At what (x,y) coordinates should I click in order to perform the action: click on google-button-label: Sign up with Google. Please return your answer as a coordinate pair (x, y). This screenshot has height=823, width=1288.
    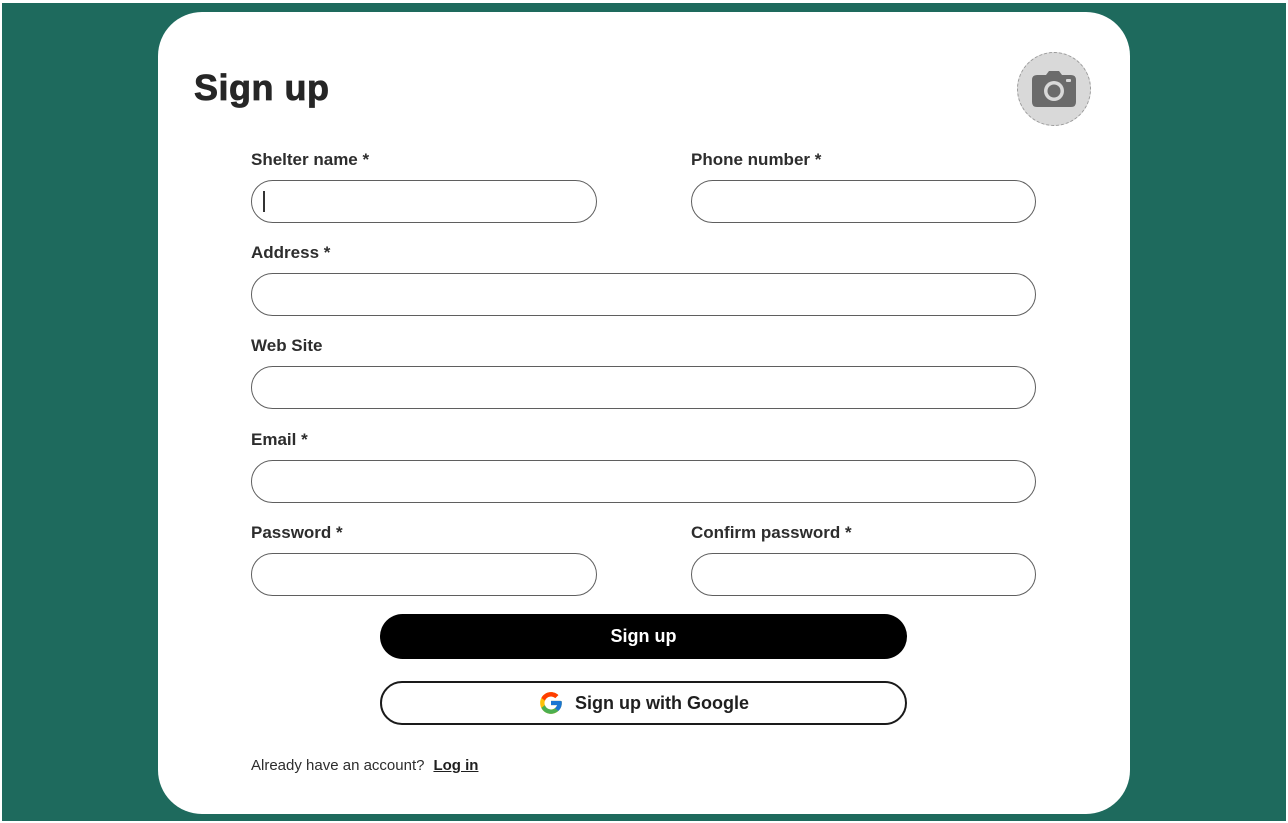
    Looking at the image, I should click on (662, 702).